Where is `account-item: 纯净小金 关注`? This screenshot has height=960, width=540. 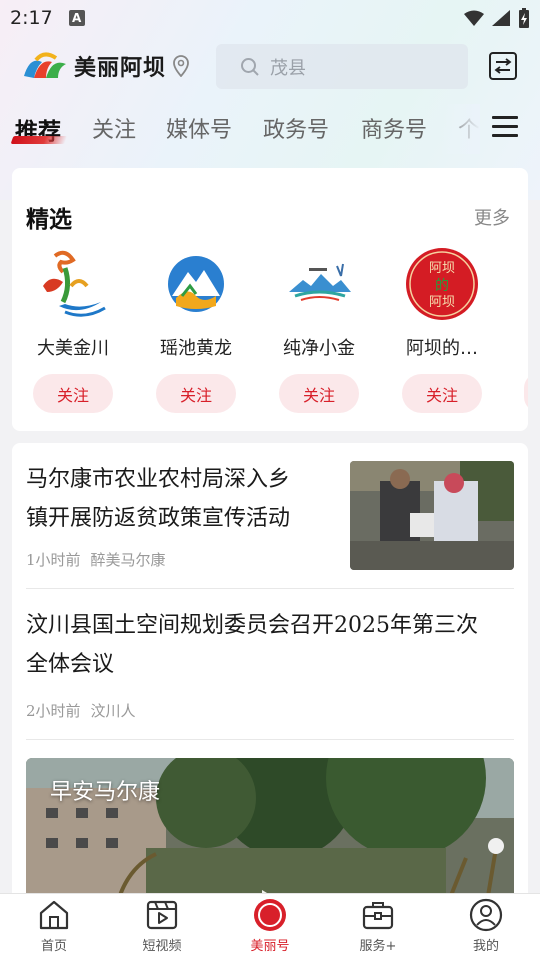
account-item: 纯净小金 关注 is located at coordinates (319, 329).